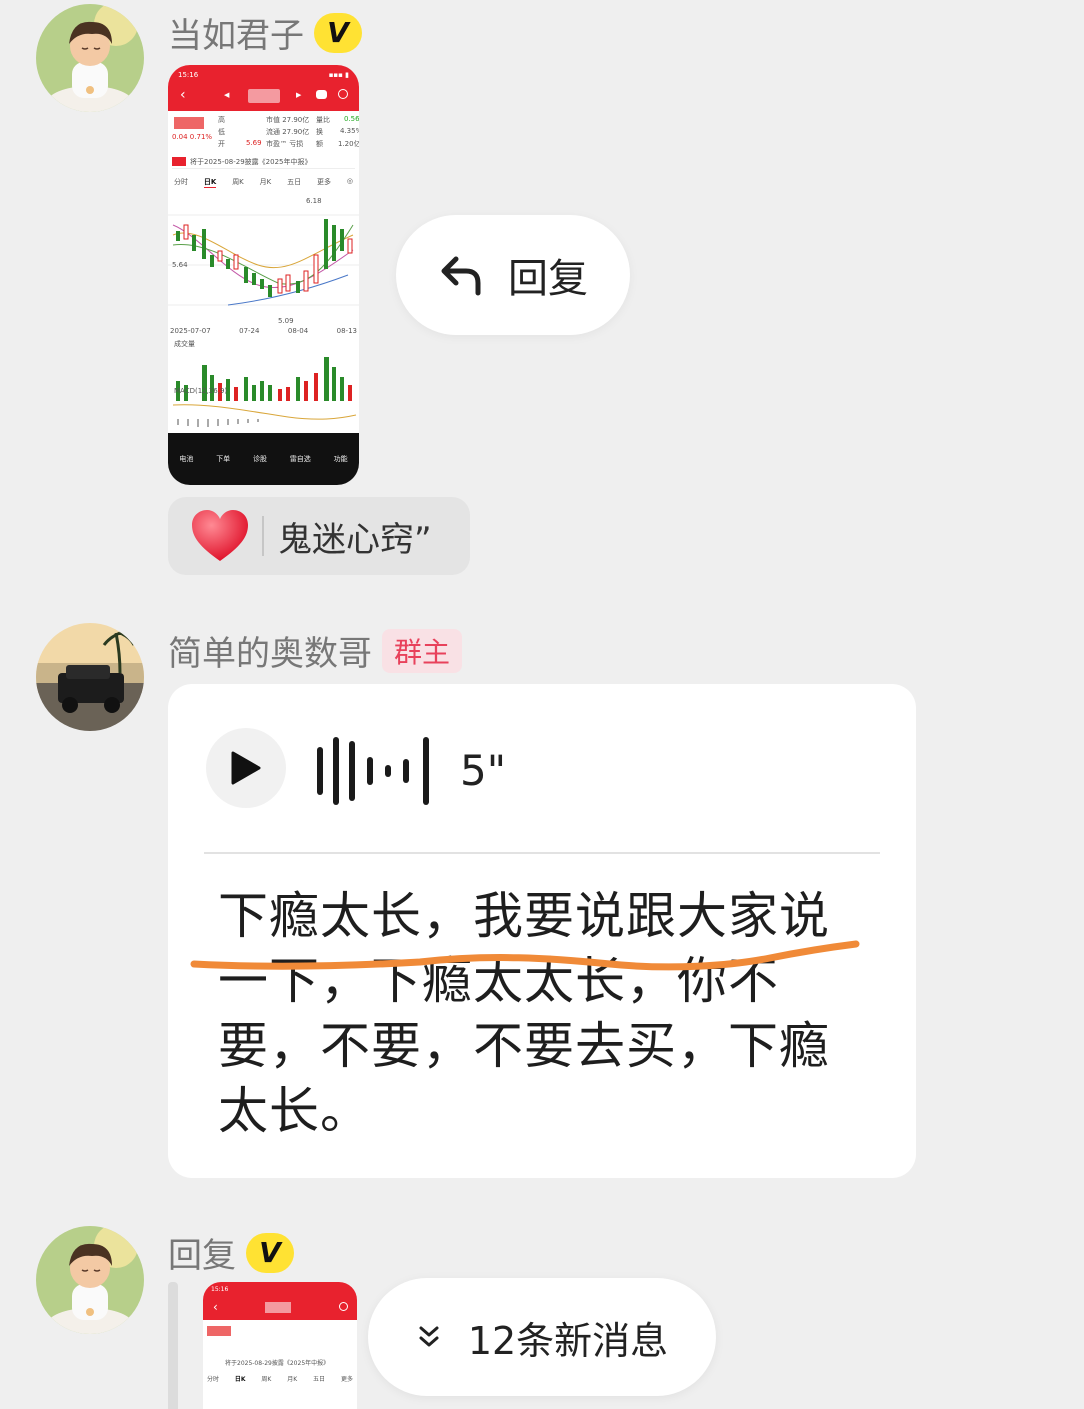  Describe the element at coordinates (220, 535) in the screenshot. I see `heart-icon` at that location.